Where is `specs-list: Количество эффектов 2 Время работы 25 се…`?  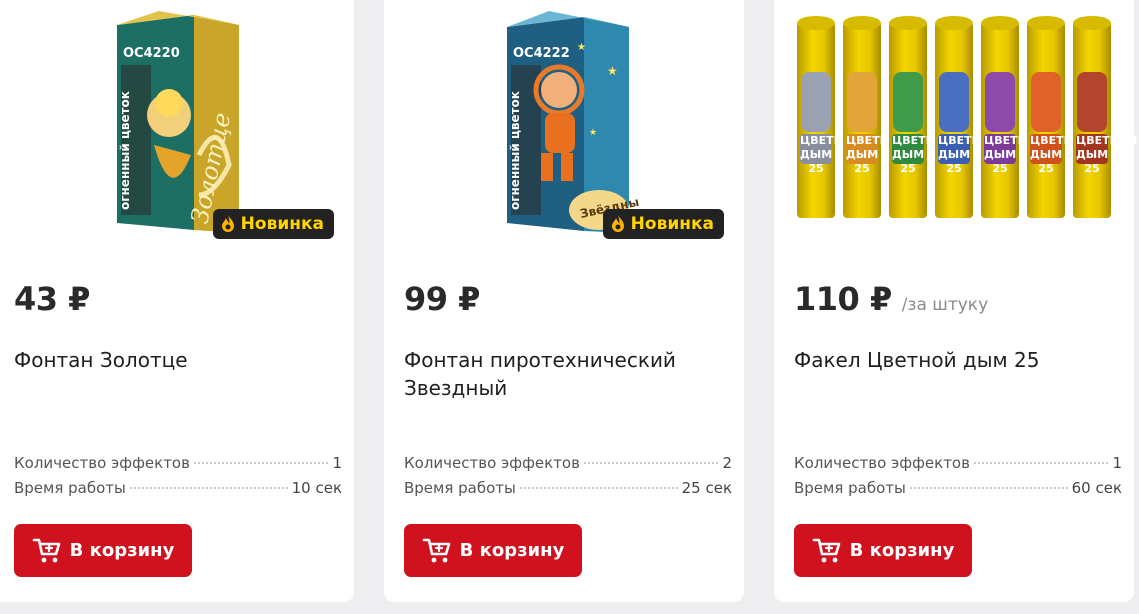 specs-list: Количество эффектов 2 Время работы 25 се… is located at coordinates (568, 479).